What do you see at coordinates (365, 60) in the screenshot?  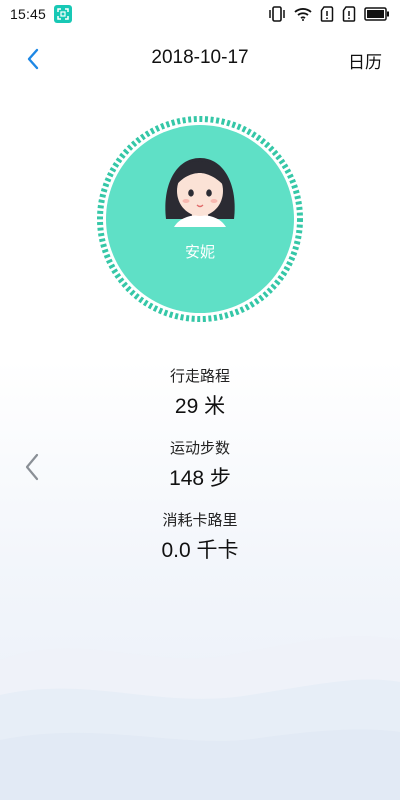 I see `calendar-button: 日历` at bounding box center [365, 60].